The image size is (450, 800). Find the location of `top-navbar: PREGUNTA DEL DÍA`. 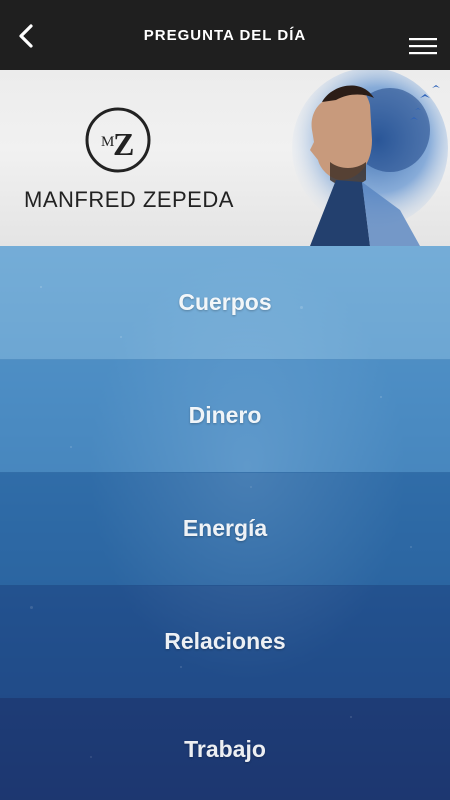

top-navbar: PREGUNTA DEL DÍA is located at coordinates (225, 35).